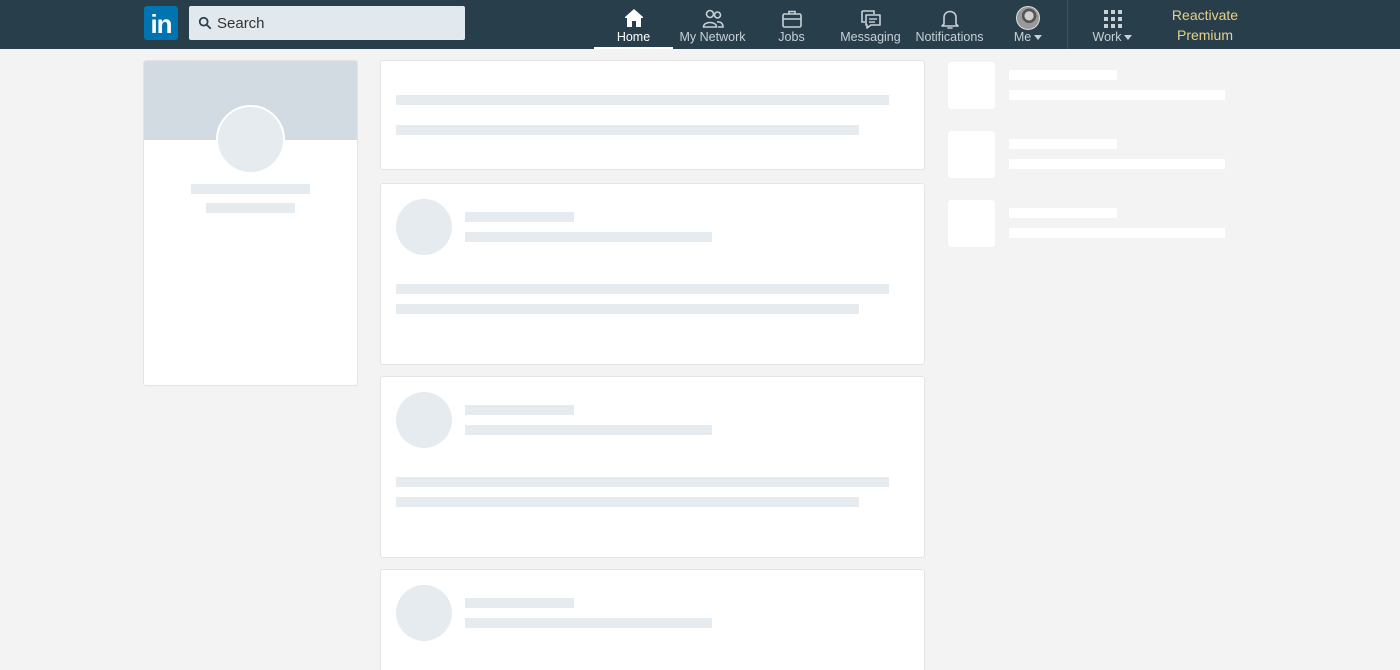  I want to click on reactivate-premium-link: Reactivate Premium, so click(1205, 25).